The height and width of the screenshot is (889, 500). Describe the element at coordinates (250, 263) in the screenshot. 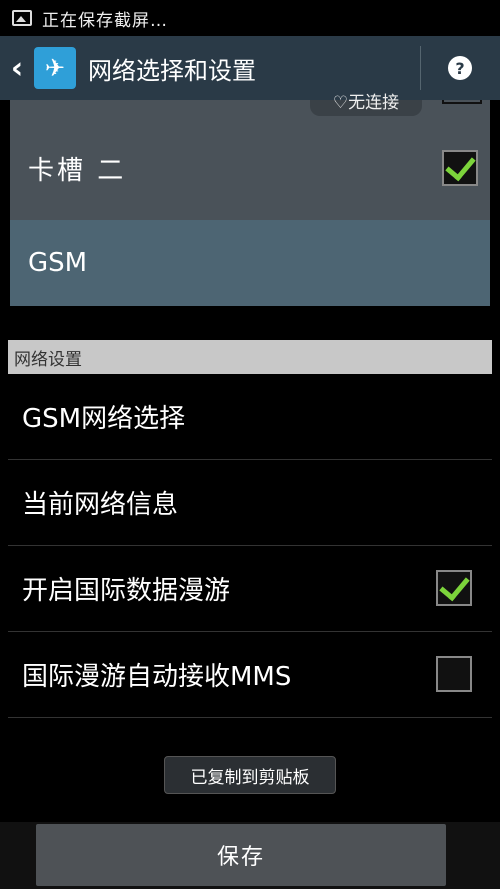

I see `network-type-option: GSM` at that location.